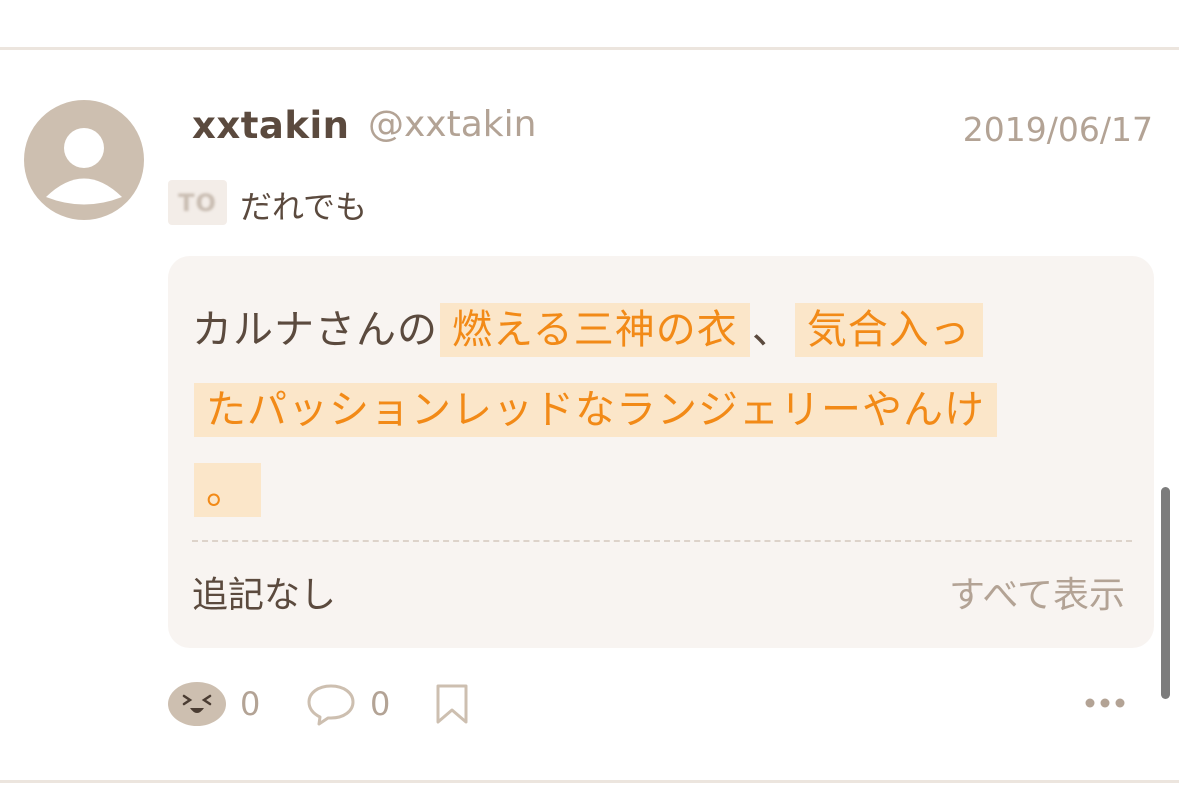 Image resolution: width=1179 pixels, height=790 pixels. I want to click on comment-button: 0, so click(348, 704).